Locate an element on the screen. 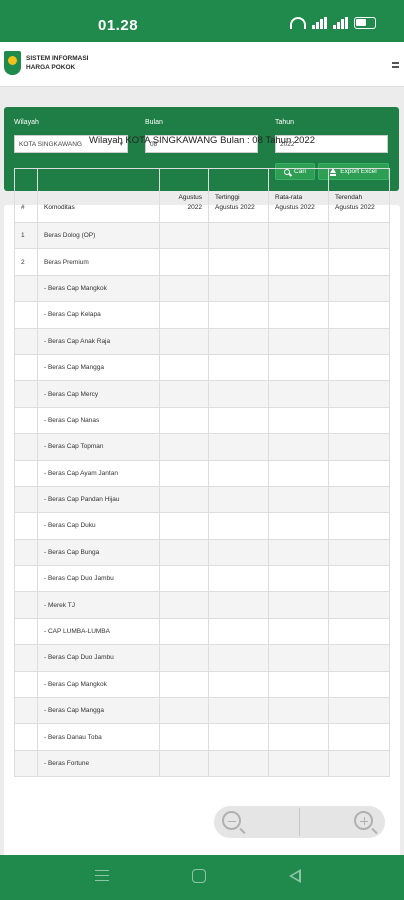 The image size is (404, 900). table-row: - Merek TJ is located at coordinates (202, 605).